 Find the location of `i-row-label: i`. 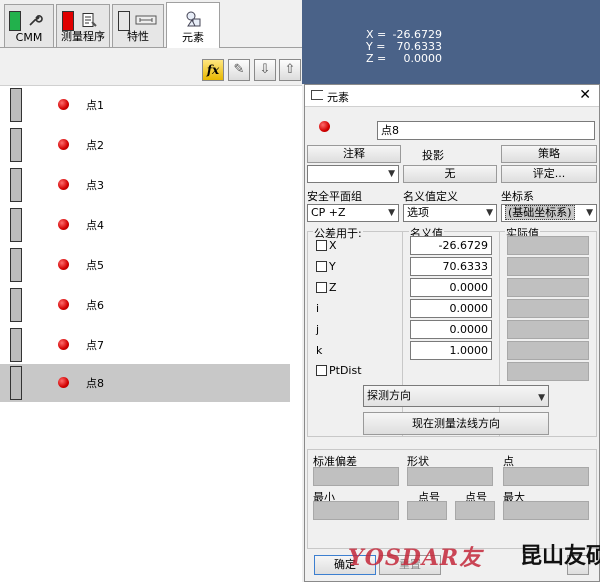

i-row-label: i is located at coordinates (318, 308).